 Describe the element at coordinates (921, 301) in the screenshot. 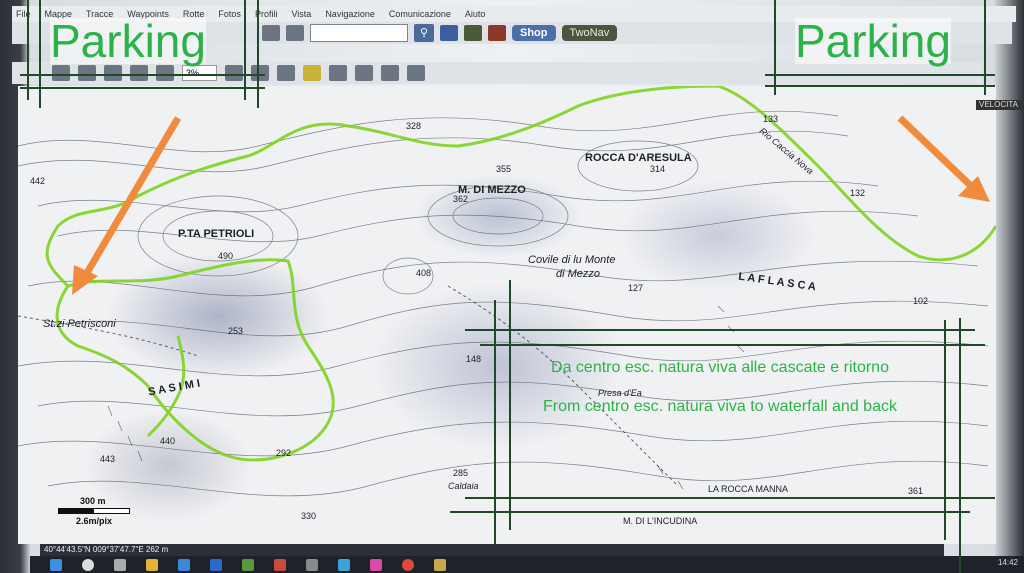

I see `elevation-label: 102` at that location.